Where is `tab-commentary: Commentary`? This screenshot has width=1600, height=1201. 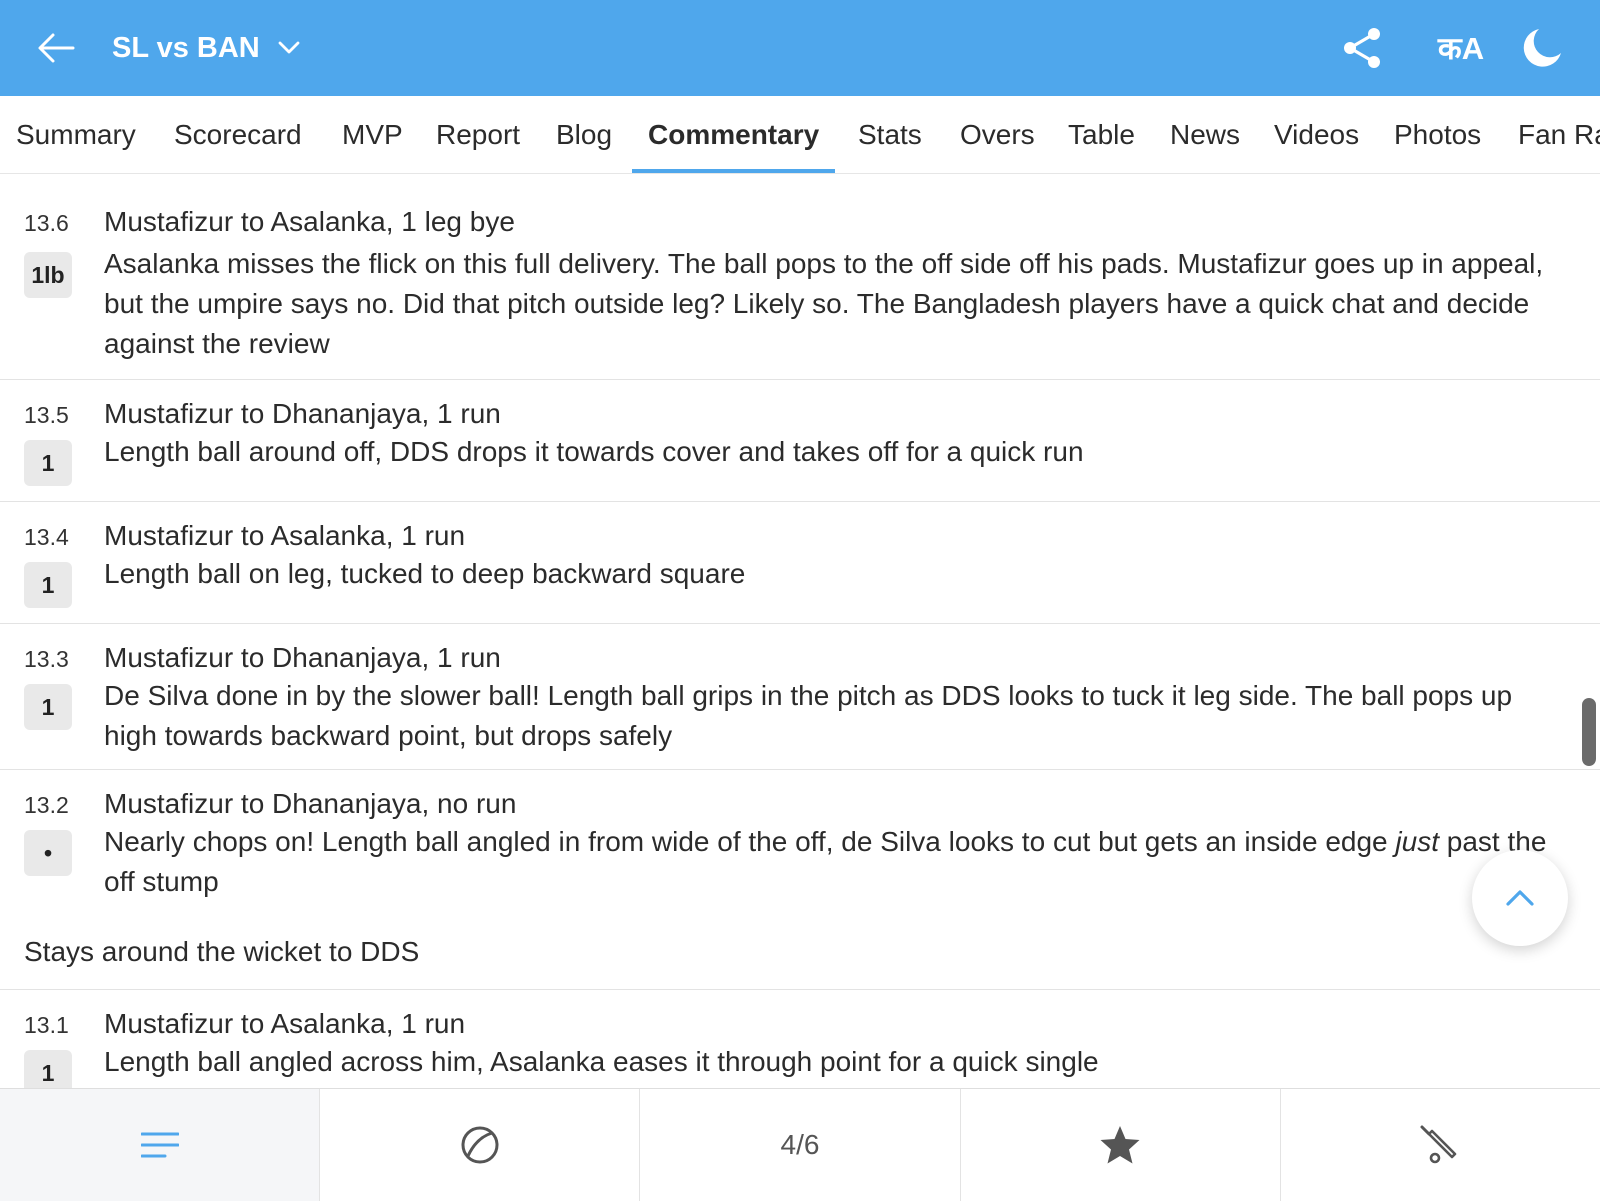 tab-commentary: Commentary is located at coordinates (734, 134).